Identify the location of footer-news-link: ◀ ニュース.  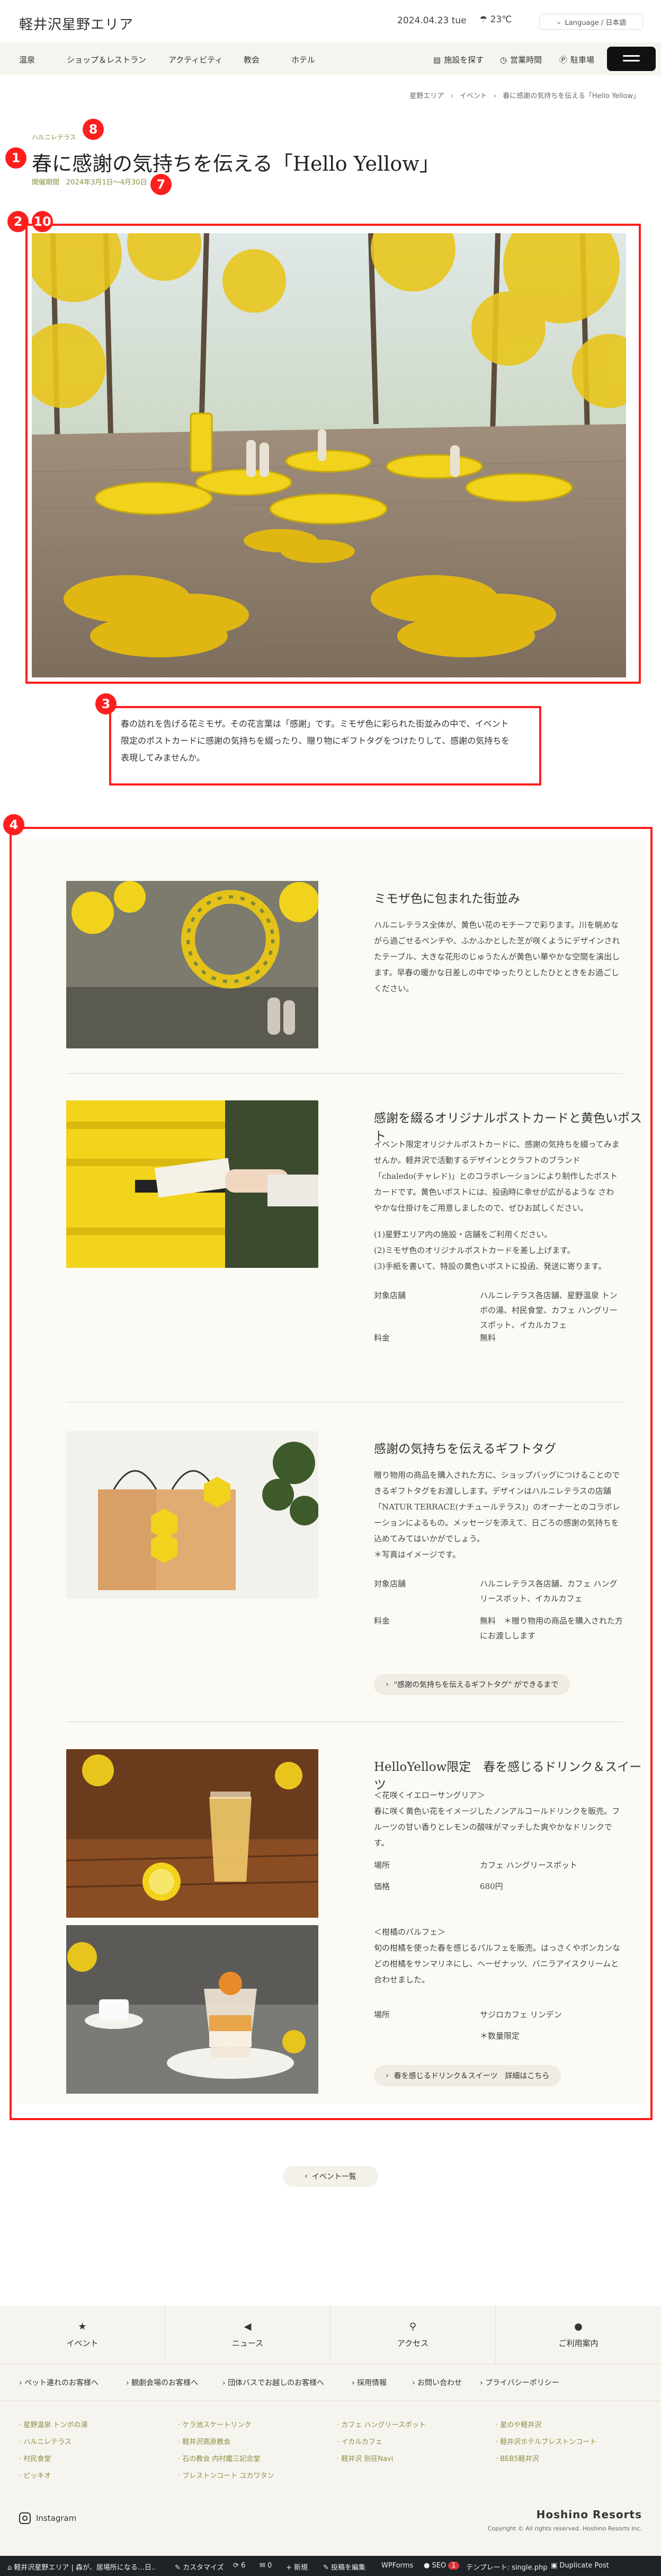
(248, 2335).